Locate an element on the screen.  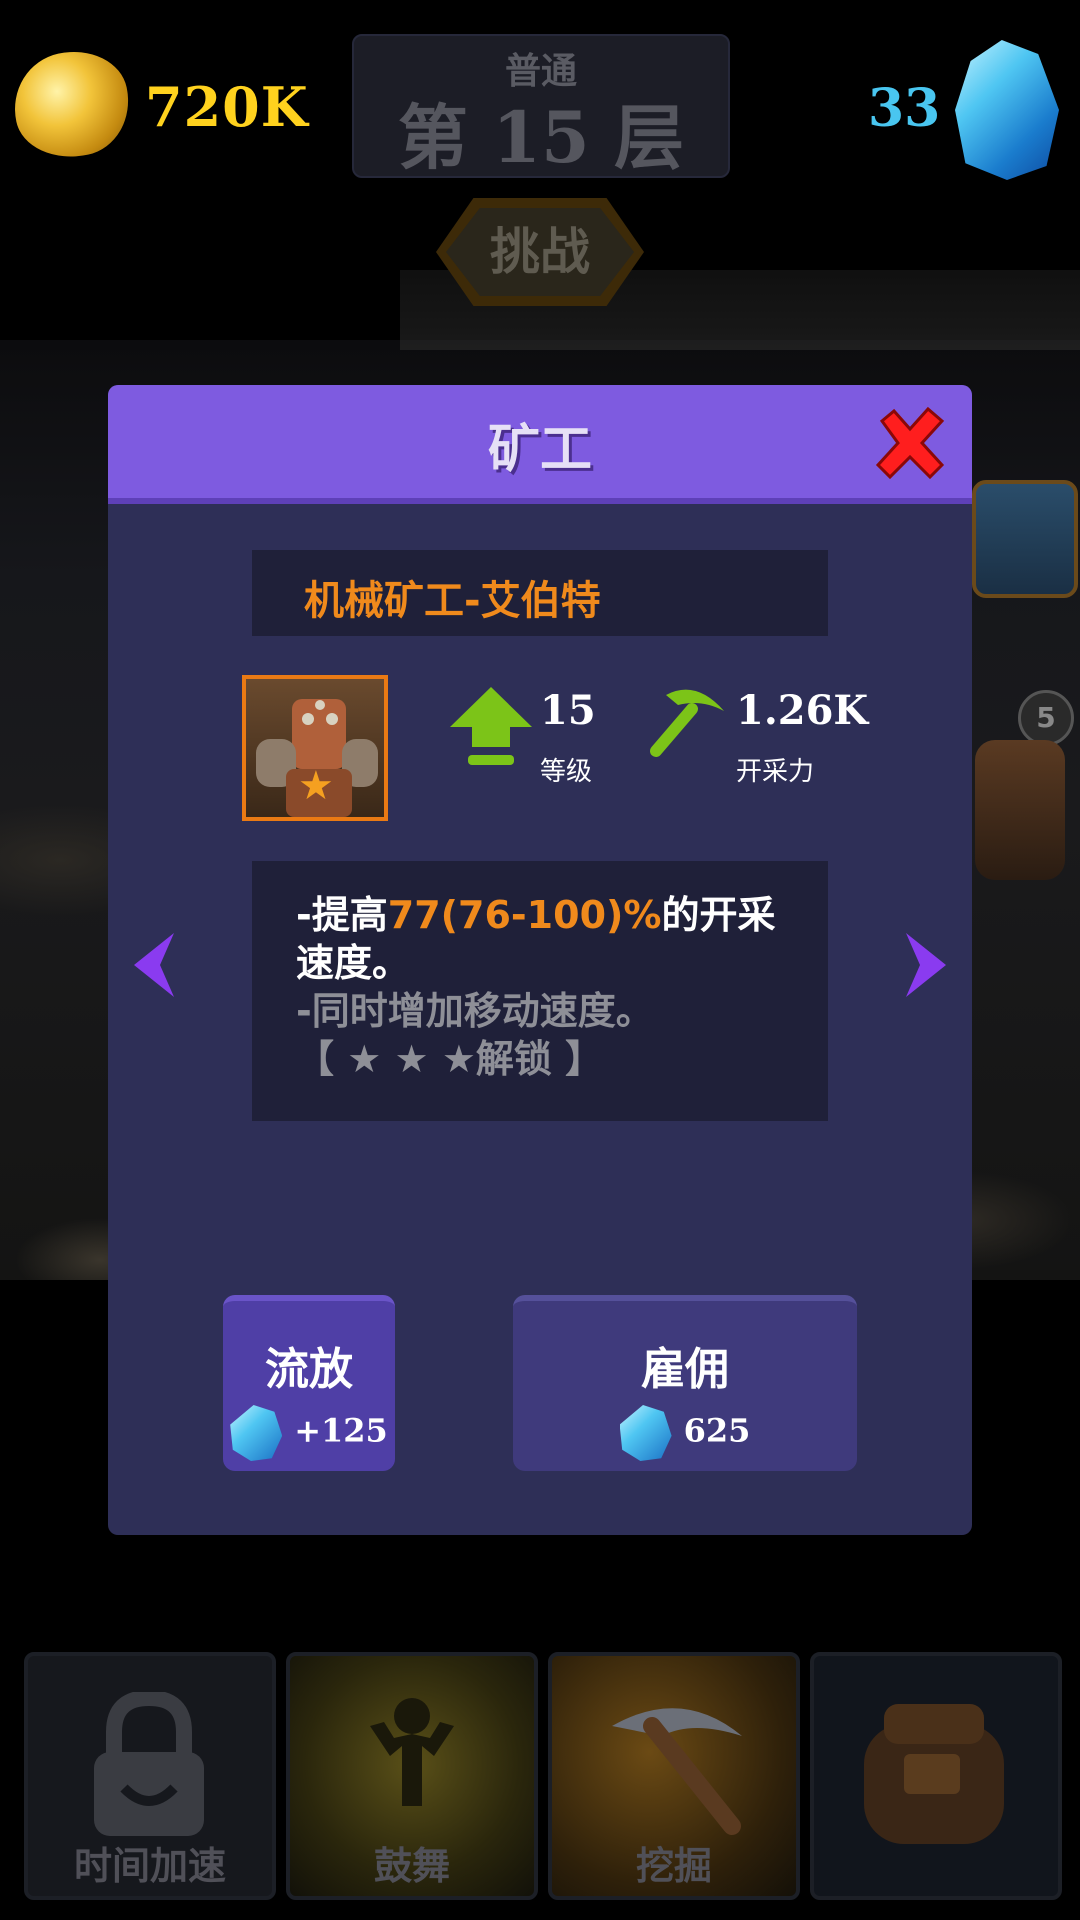
dialog-header: 矿工 is located at coordinates (540, 444).